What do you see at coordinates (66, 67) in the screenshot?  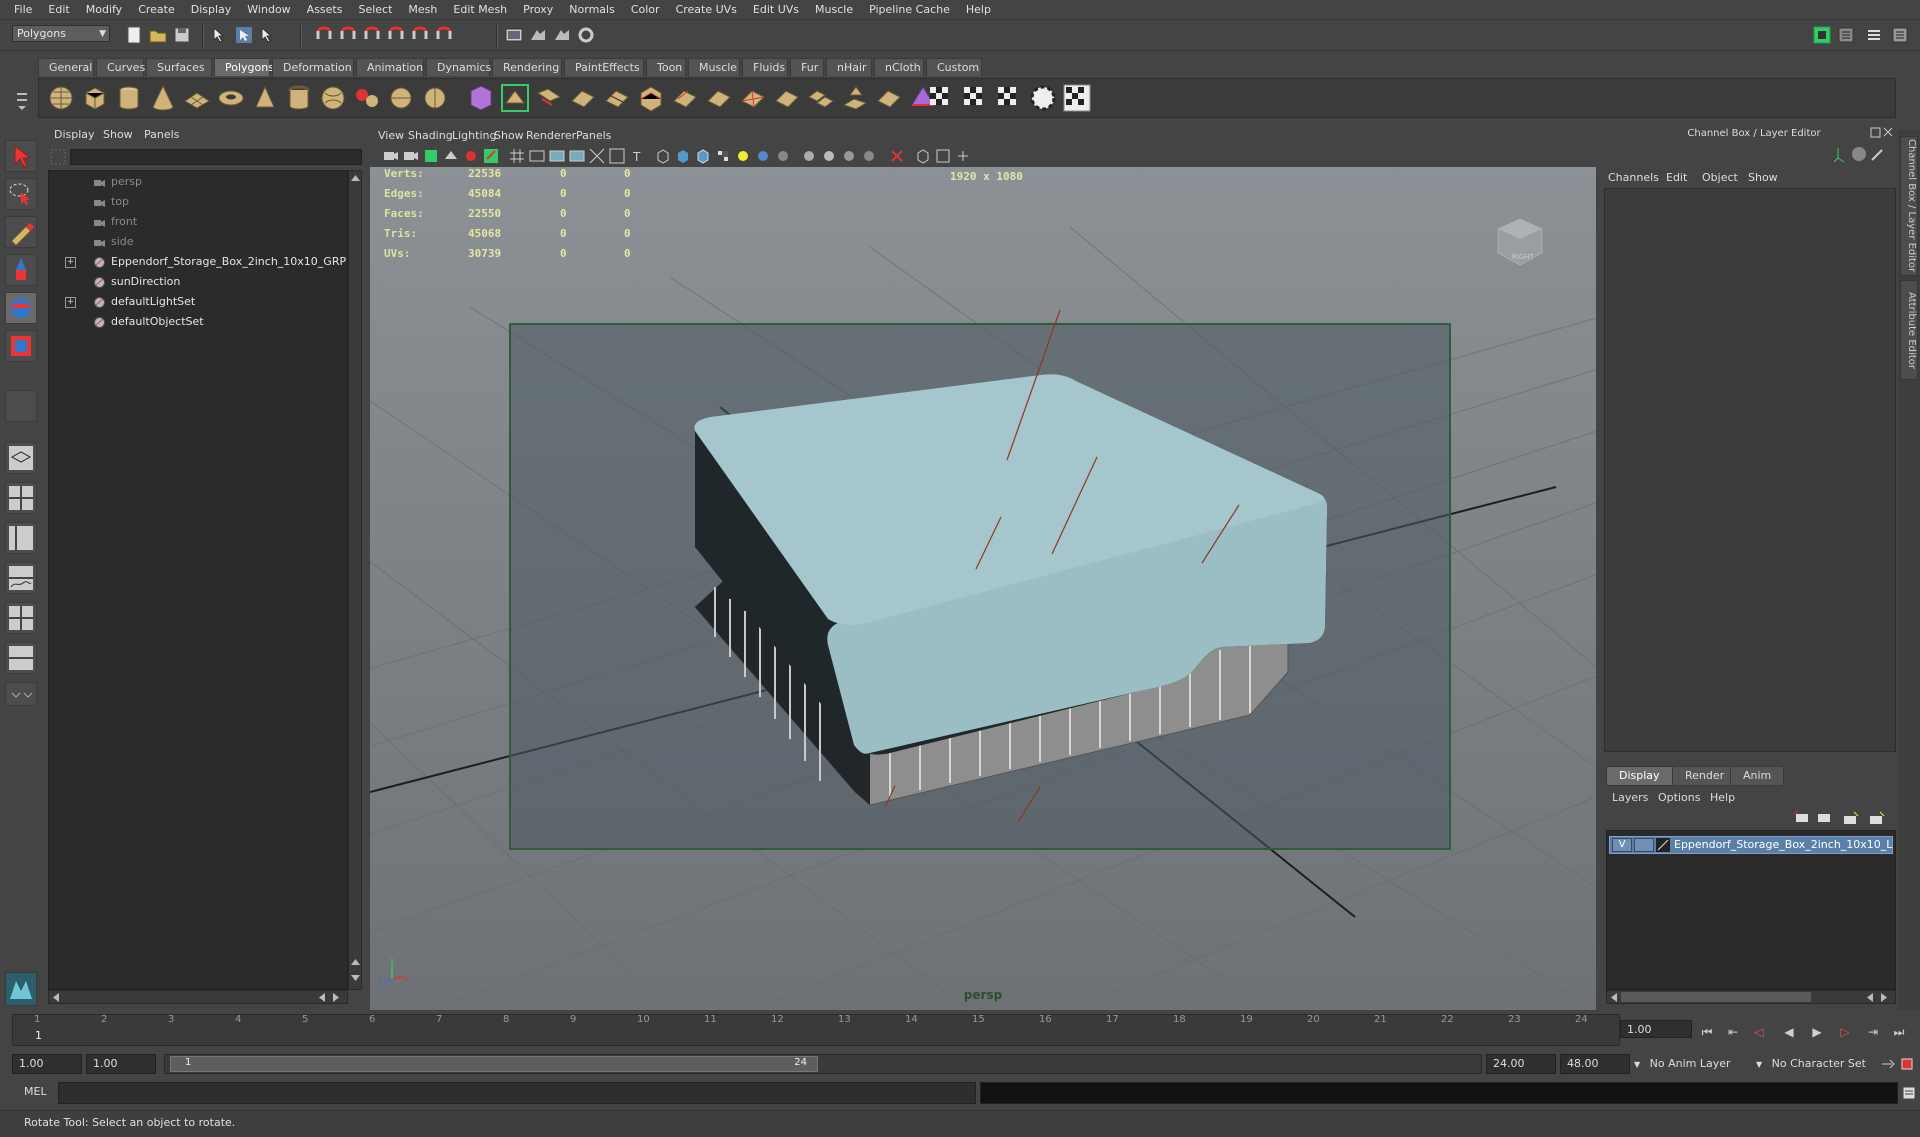 I see `shelf-tab-general: General` at bounding box center [66, 67].